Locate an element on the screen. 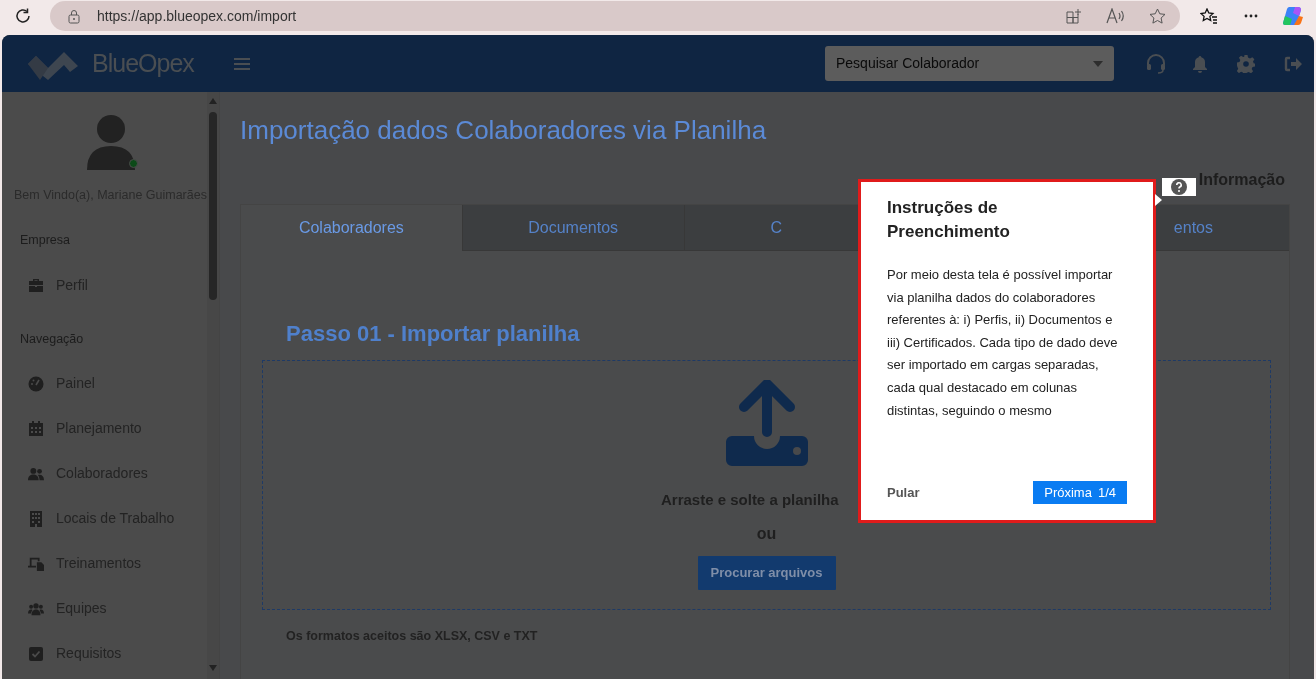  gauge-icon is located at coordinates (36, 383).